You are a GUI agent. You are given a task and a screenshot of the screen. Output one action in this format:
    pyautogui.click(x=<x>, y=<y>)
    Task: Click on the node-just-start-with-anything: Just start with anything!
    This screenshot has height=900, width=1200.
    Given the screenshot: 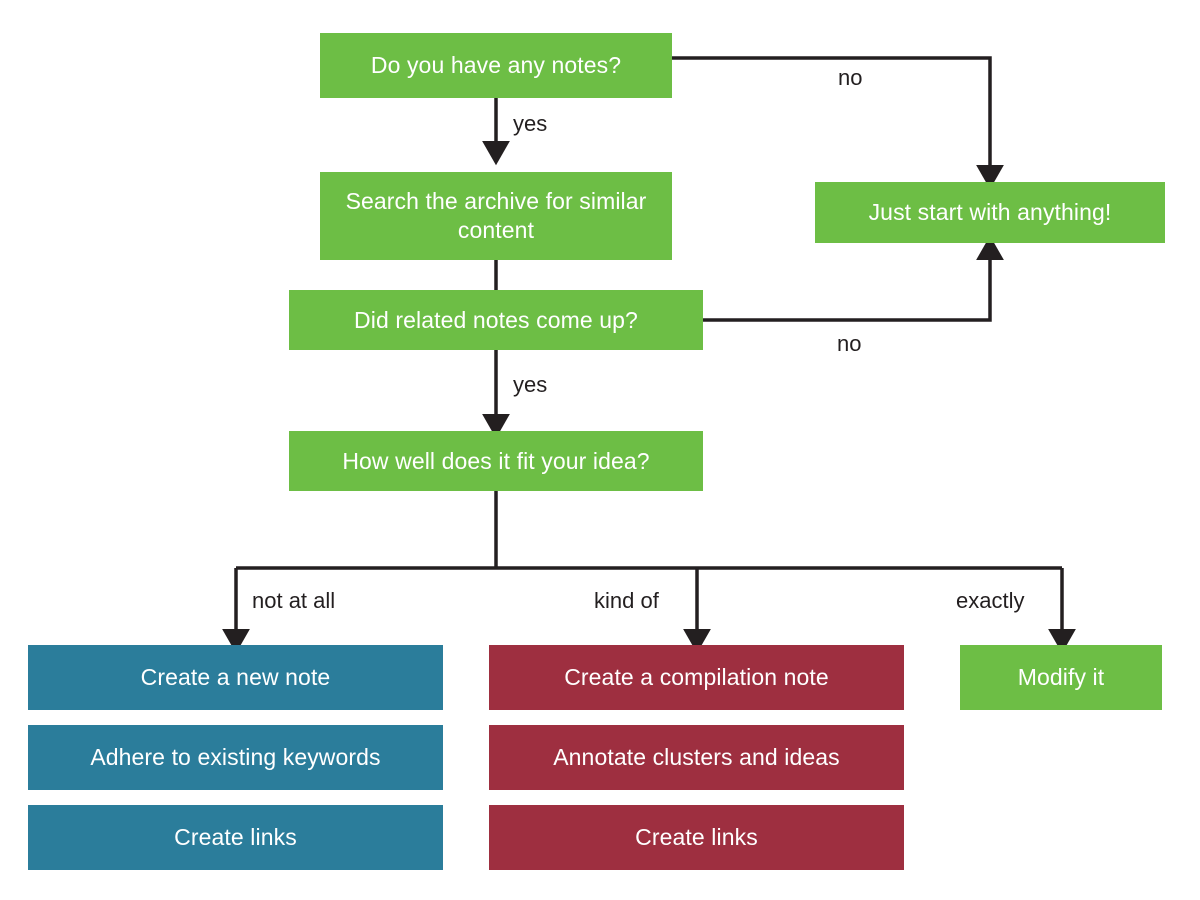 What is the action you would take?
    pyautogui.click(x=990, y=212)
    